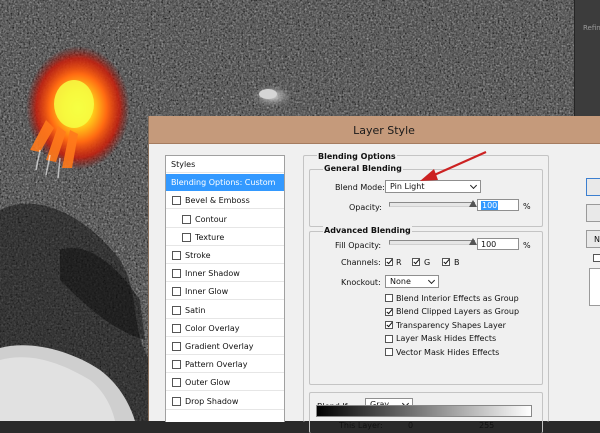  What do you see at coordinates (389, 262) in the screenshot?
I see `channel-r-checkbox` at bounding box center [389, 262].